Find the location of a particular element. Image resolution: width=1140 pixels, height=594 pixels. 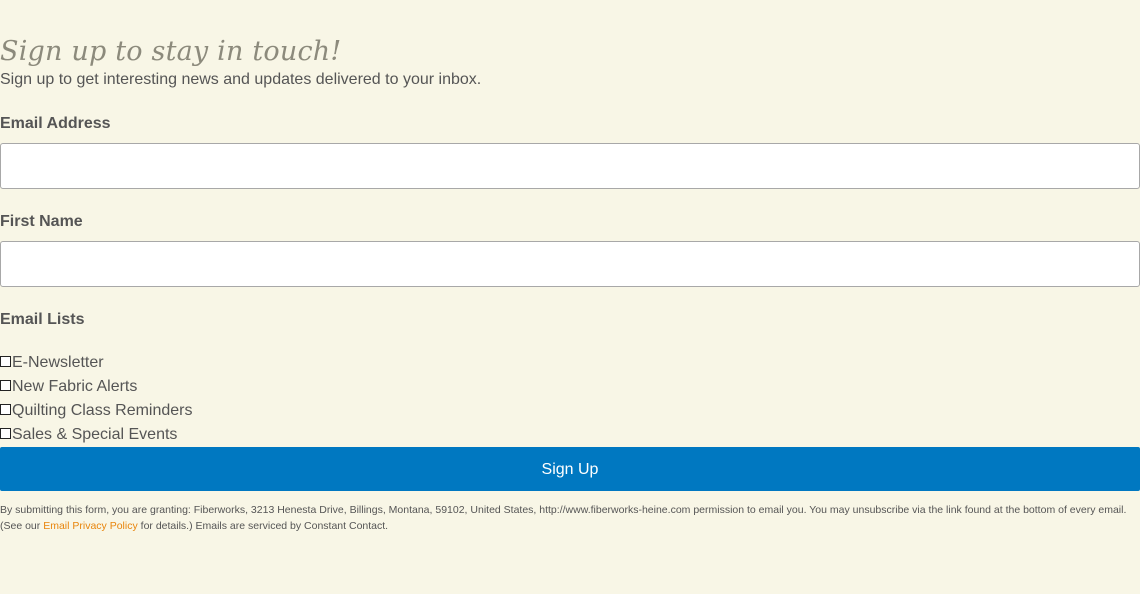

list-item-label: Quilting Class Reminders is located at coordinates (102, 410).